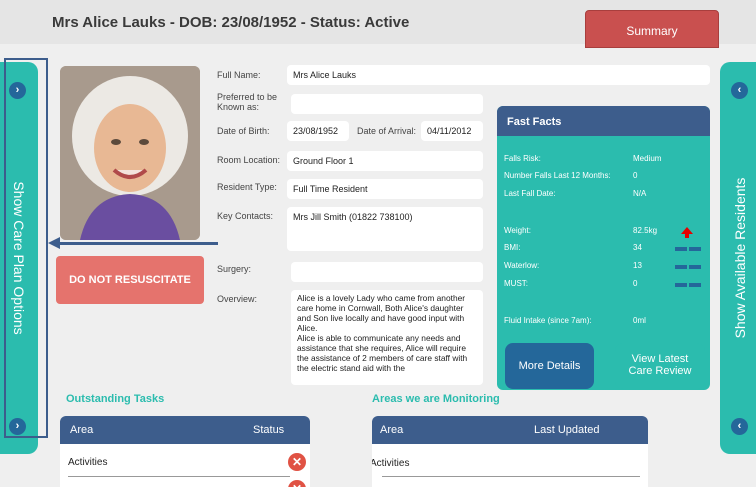 The width and height of the screenshot is (756, 487). I want to click on fluid-intake-row: Fluid Intake (since 7am): 0ml, so click(603, 321).